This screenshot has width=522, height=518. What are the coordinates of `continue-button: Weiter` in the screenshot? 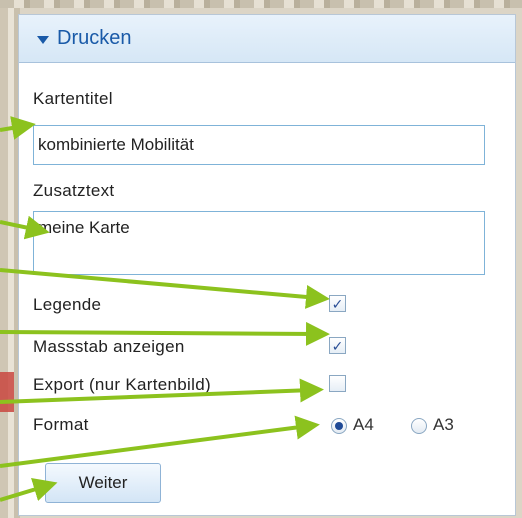 It's located at (103, 483).